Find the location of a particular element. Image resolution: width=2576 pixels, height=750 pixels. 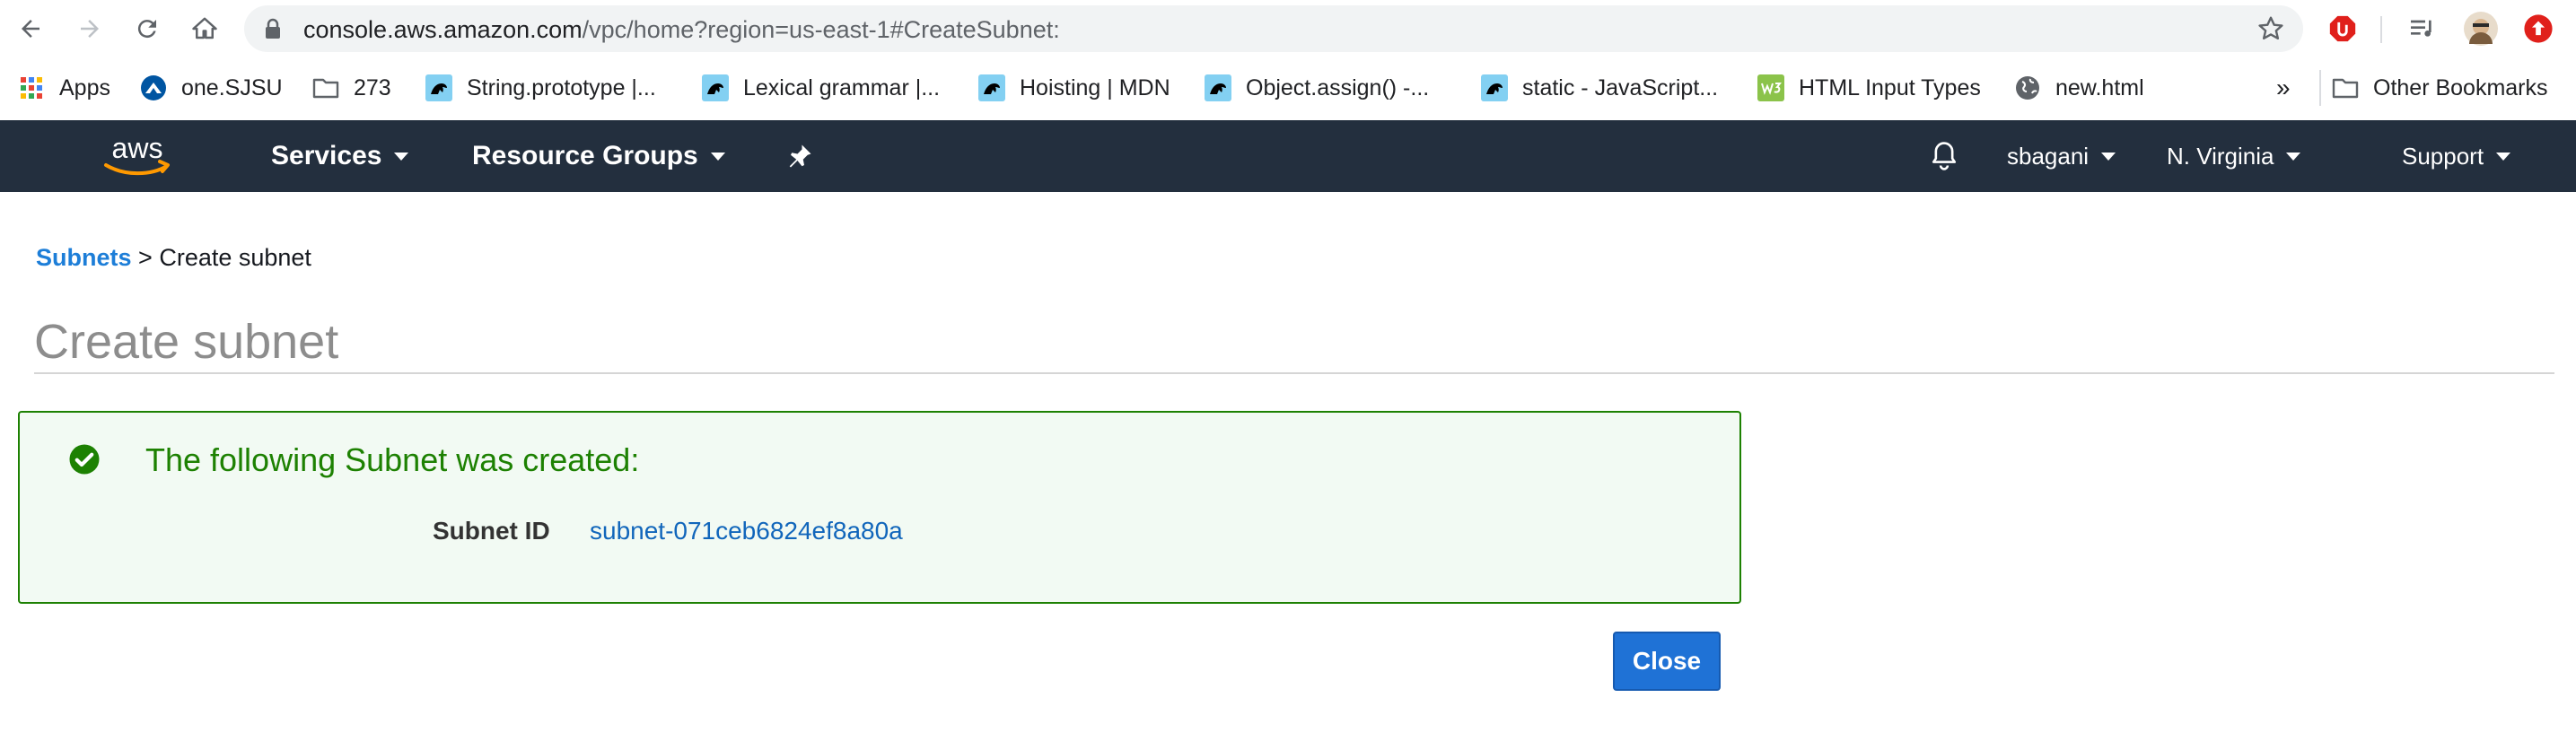

breadcrumb: Subnets > Create subnet is located at coordinates (173, 258).